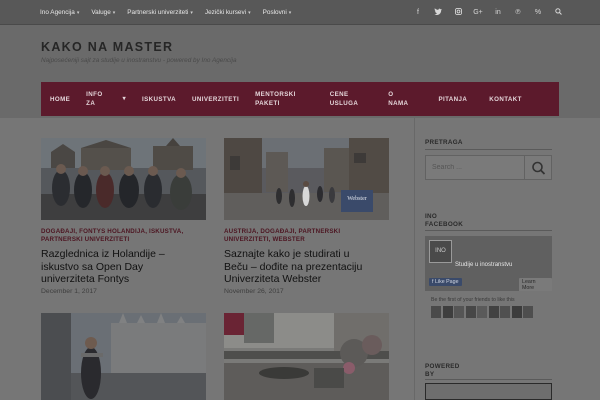 This screenshot has width=600, height=400. Describe the element at coordinates (59, 12) in the screenshot. I see `top-nav-item-ino-agencija: Ino Agencija ▾` at that location.